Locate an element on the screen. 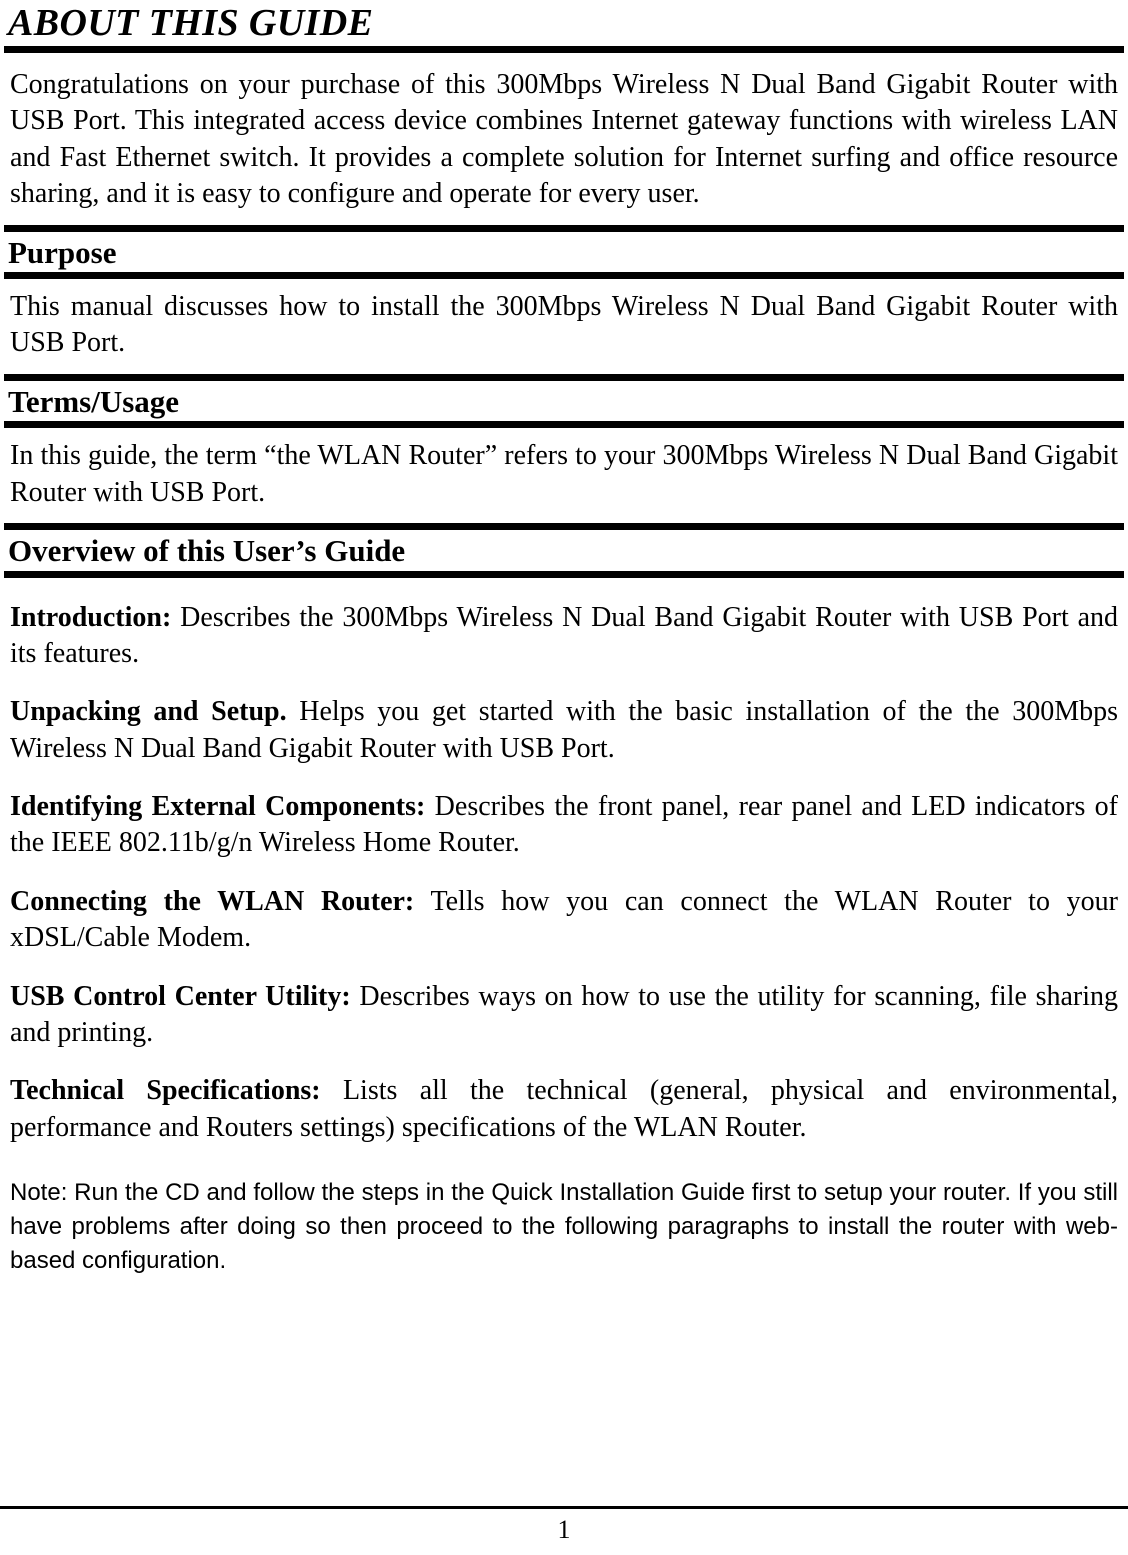 This screenshot has width=1128, height=1555. overview-term: USB Control Center Utility: is located at coordinates (180, 996).